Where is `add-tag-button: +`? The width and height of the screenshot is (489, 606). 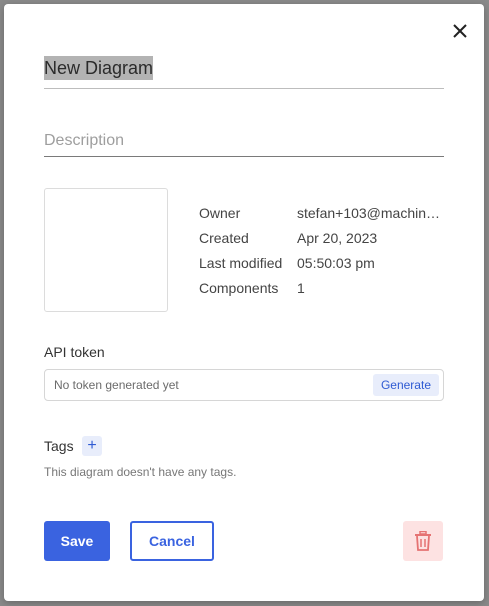
add-tag-button: + is located at coordinates (92, 446).